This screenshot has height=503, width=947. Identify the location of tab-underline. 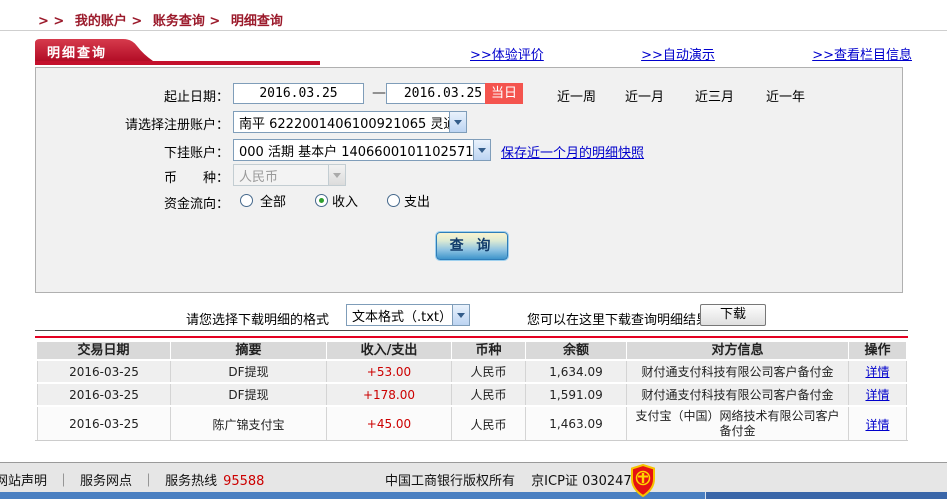
(177, 63).